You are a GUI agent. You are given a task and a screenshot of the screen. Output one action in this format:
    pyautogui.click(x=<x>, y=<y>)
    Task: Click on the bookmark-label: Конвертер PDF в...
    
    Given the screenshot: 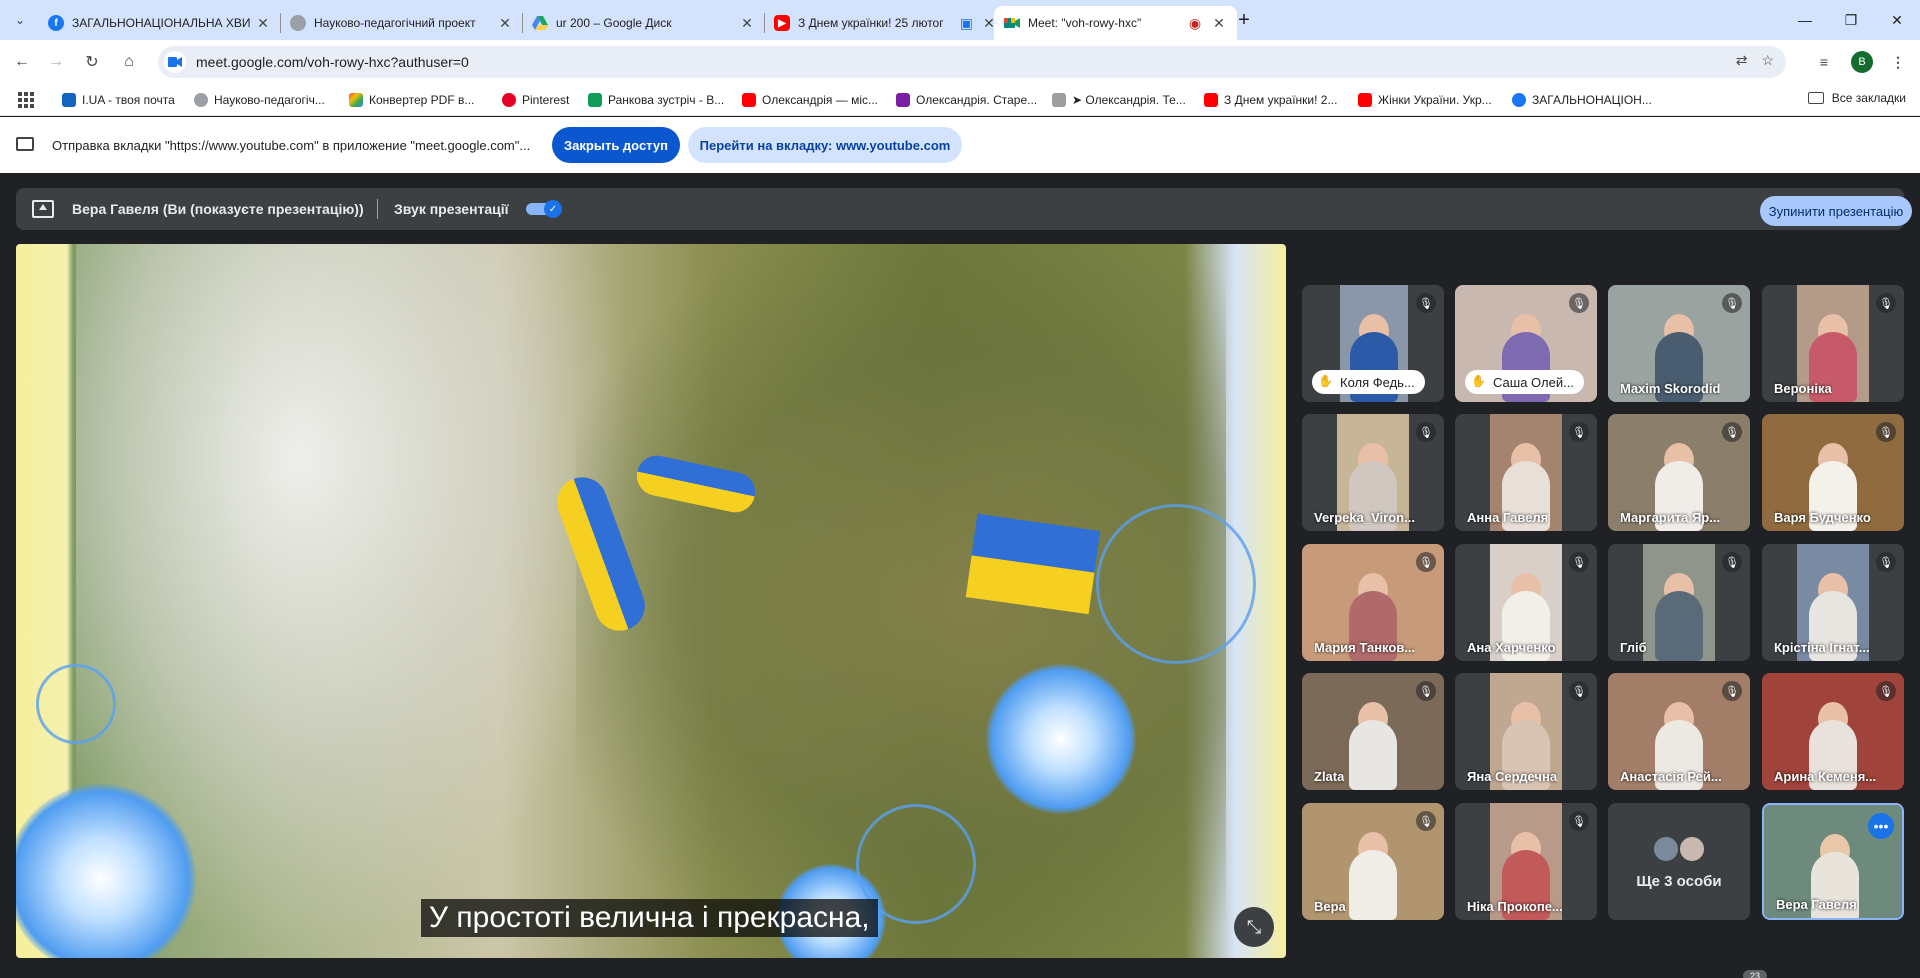 What is the action you would take?
    pyautogui.click(x=422, y=100)
    